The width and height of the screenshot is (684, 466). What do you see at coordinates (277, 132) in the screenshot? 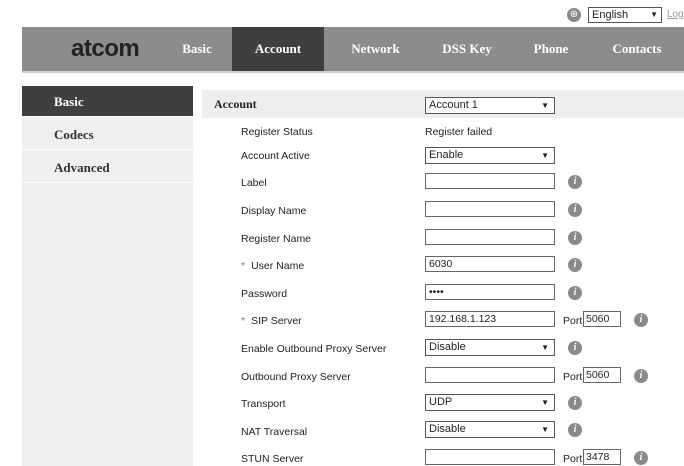
I see `register-status-label: Register Status` at bounding box center [277, 132].